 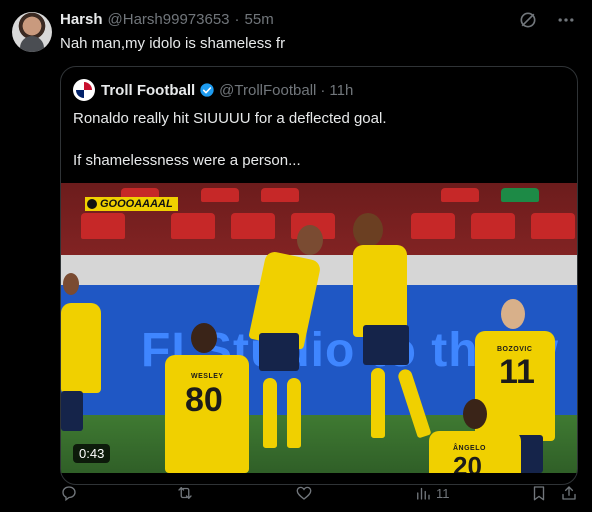 I want to click on retweet-icon, so click(x=185, y=493).